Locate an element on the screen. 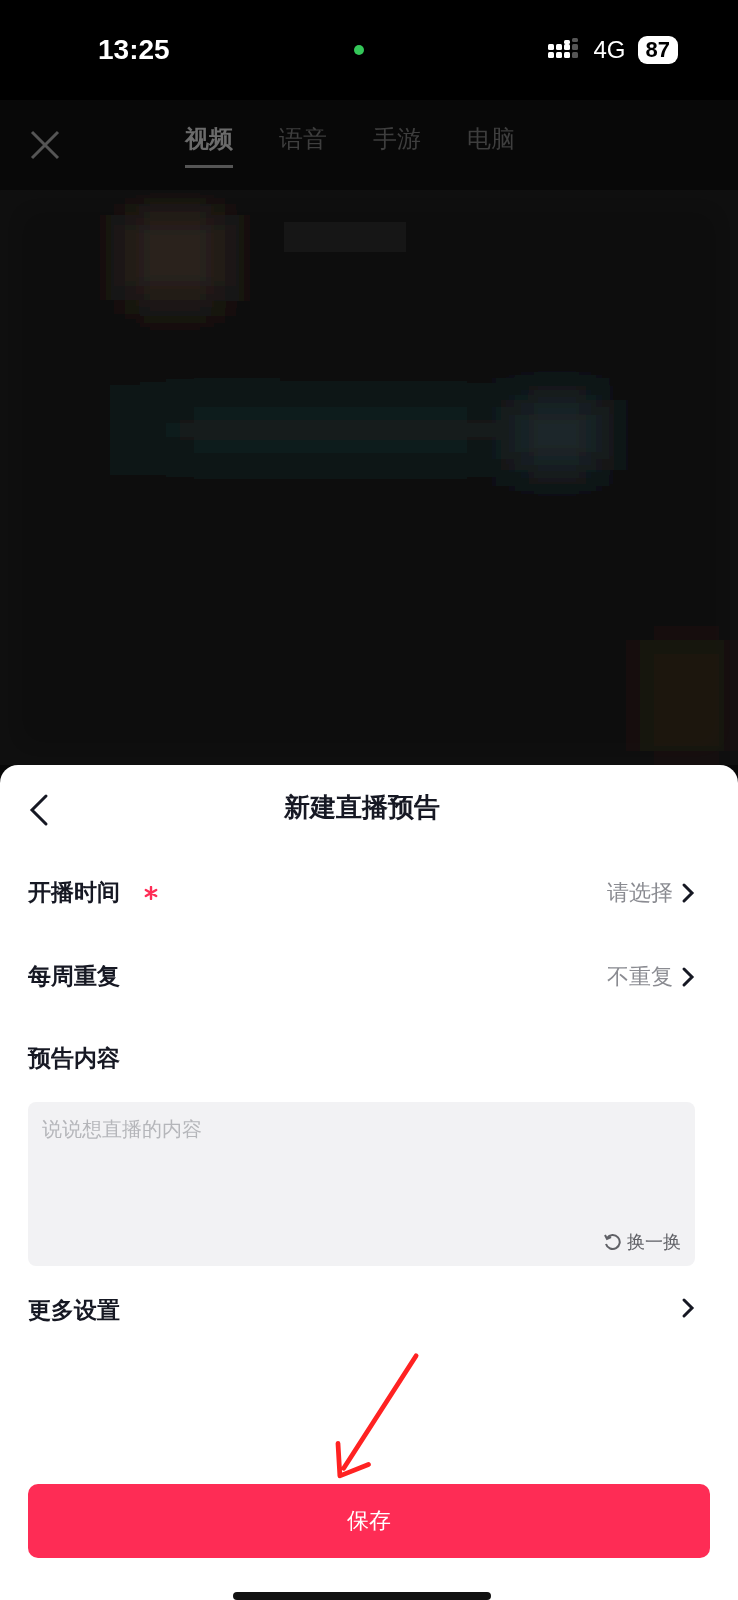  form-row: 更多设置 is located at coordinates (361, 1310).